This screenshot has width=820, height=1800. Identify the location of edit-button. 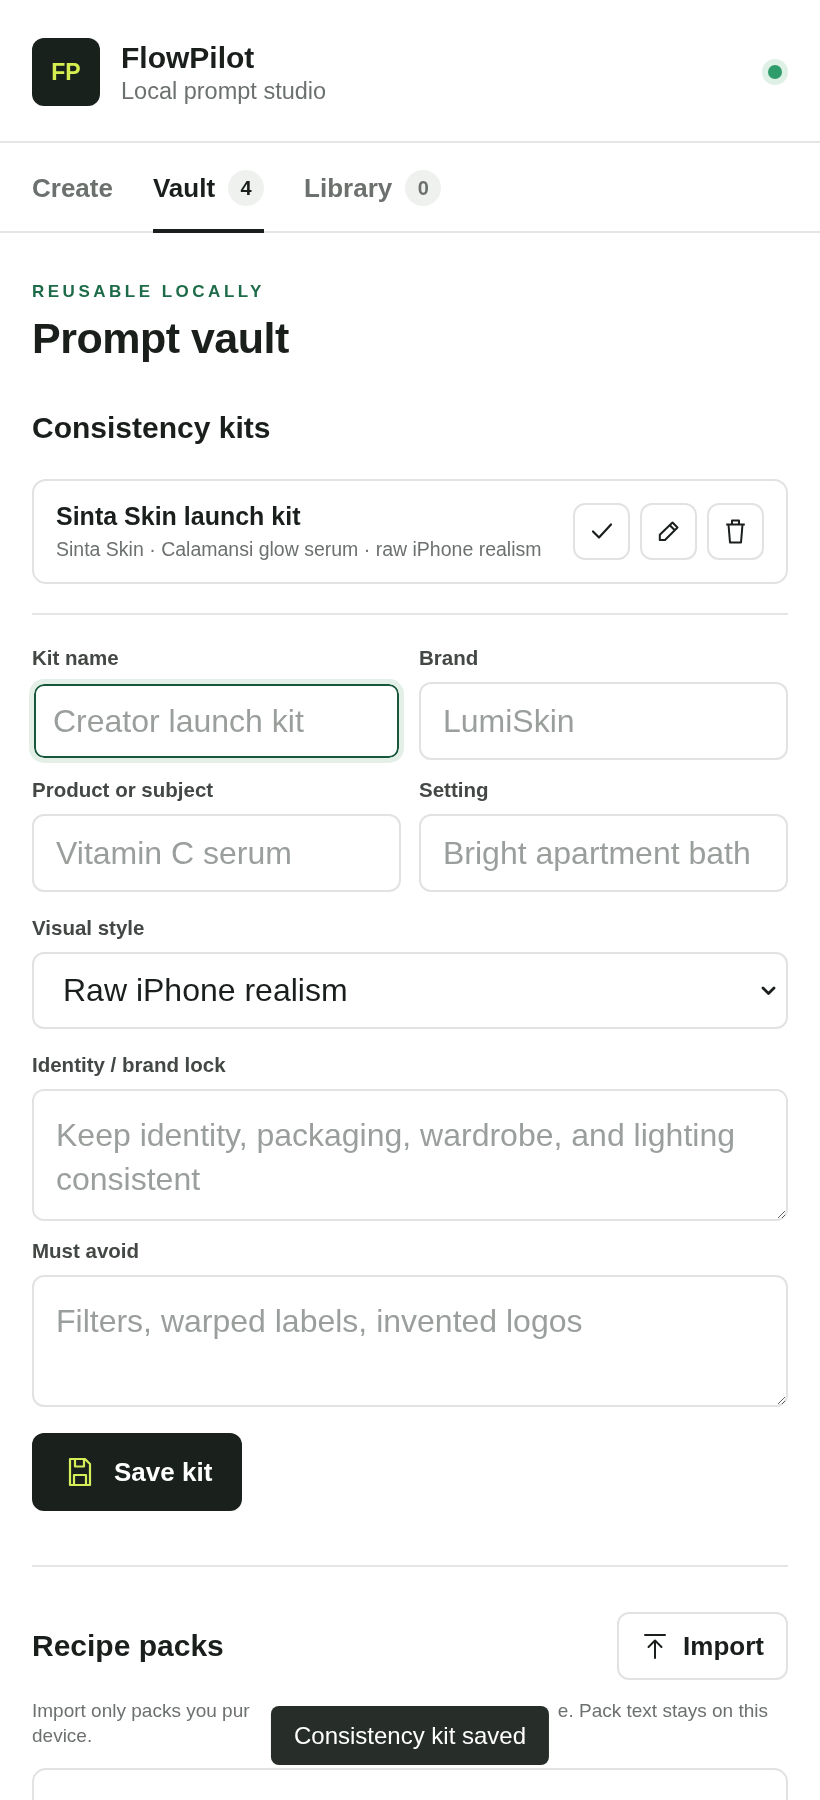
(668, 531).